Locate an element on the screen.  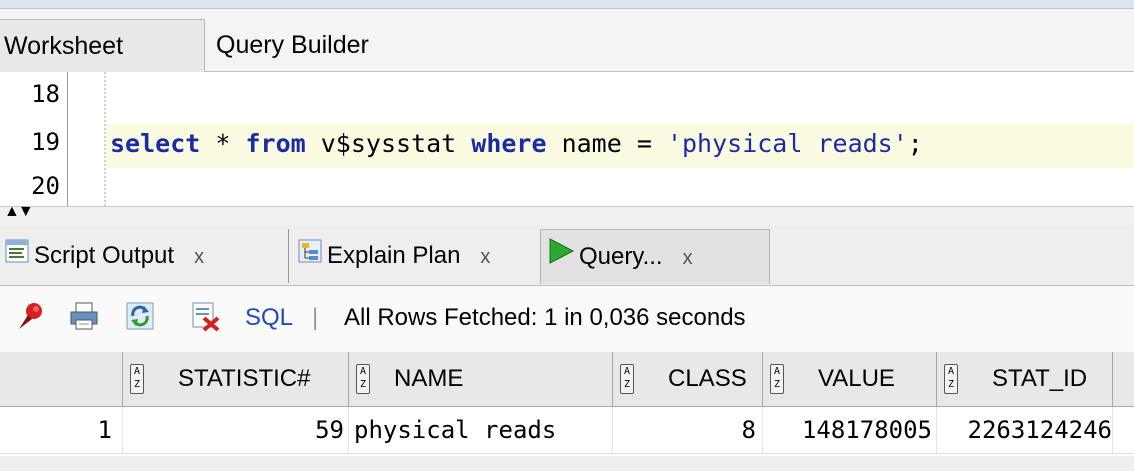
tab-label: Explain Plan is located at coordinates (394, 255).